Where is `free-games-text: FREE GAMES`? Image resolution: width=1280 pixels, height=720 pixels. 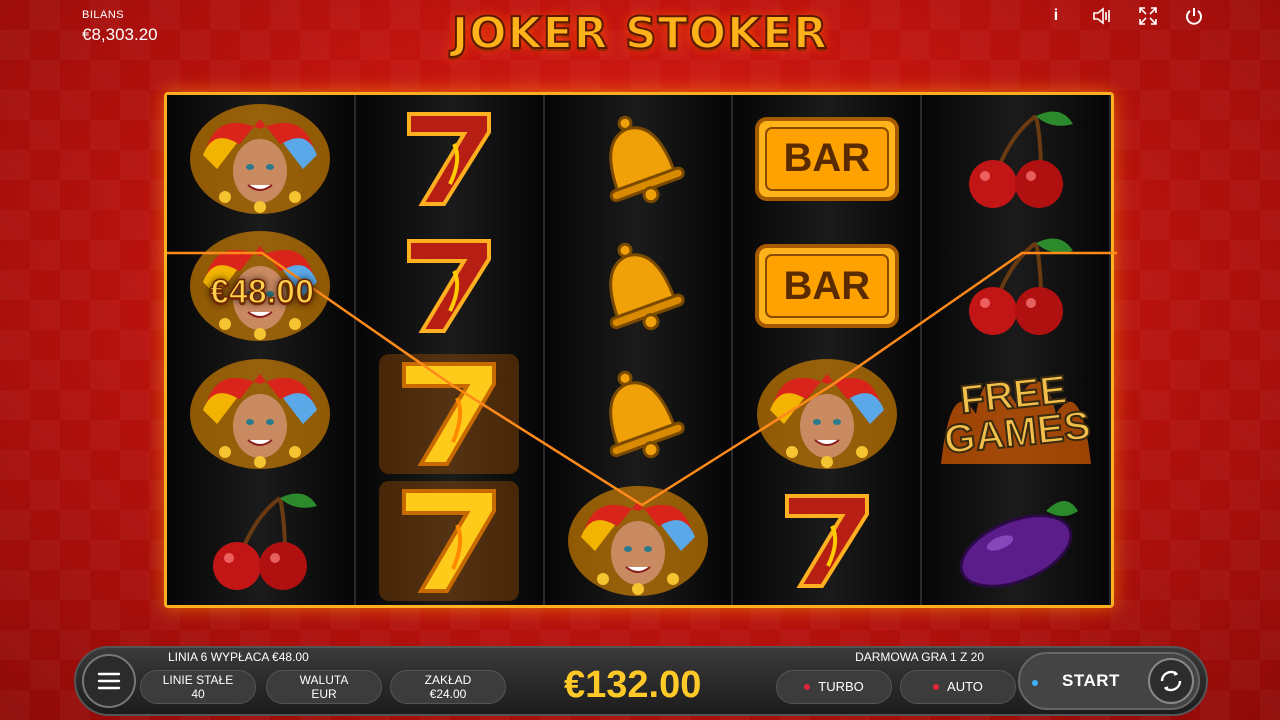
free-games-text: FREE GAMES is located at coordinates (1016, 414).